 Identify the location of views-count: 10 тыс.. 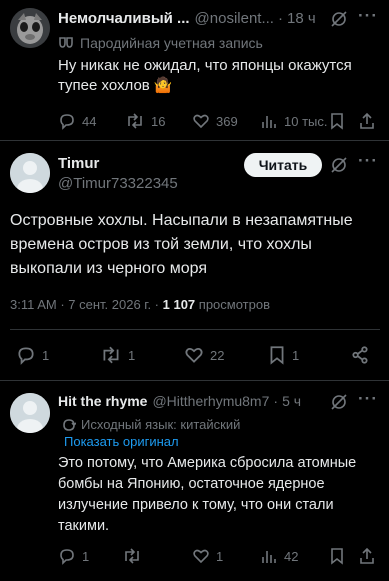
(306, 121).